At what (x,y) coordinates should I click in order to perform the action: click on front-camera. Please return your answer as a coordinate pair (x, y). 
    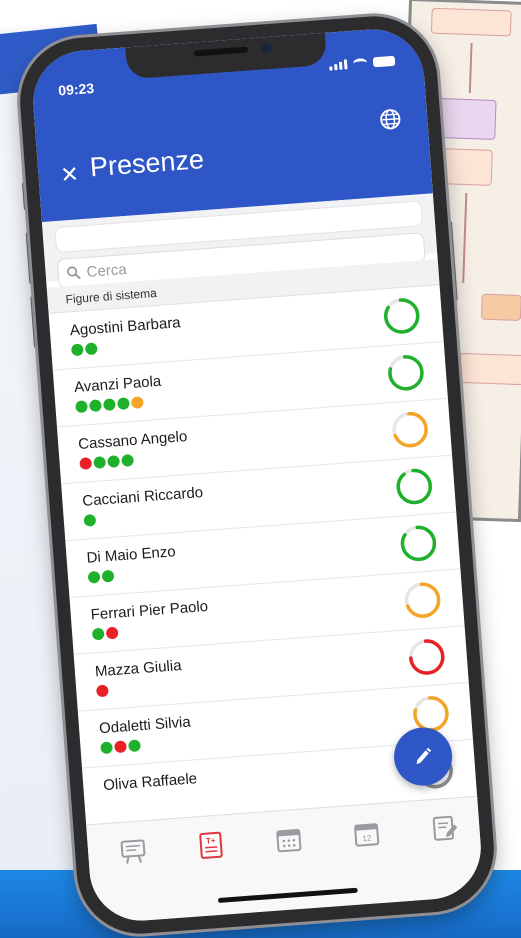
    Looking at the image, I should click on (267, 48).